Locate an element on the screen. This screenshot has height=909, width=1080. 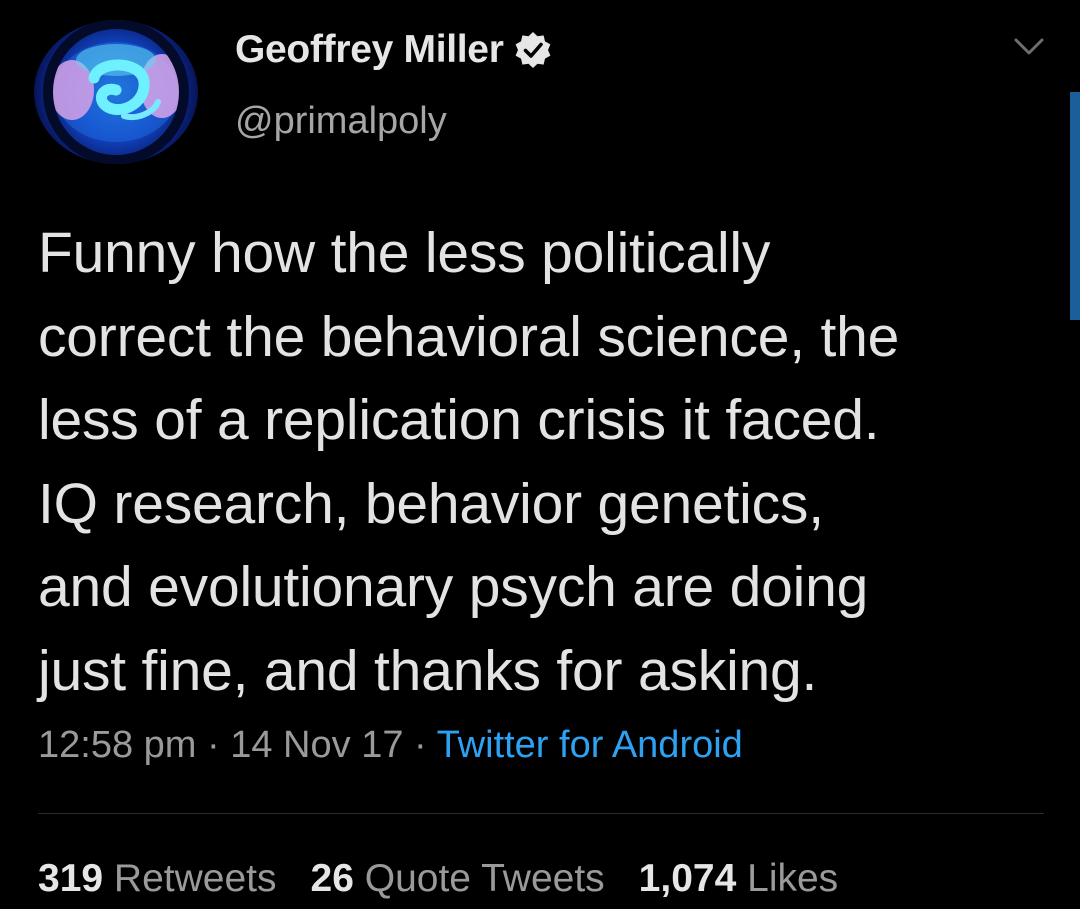
author-name-row: Geoffrey Miller is located at coordinates (394, 50).